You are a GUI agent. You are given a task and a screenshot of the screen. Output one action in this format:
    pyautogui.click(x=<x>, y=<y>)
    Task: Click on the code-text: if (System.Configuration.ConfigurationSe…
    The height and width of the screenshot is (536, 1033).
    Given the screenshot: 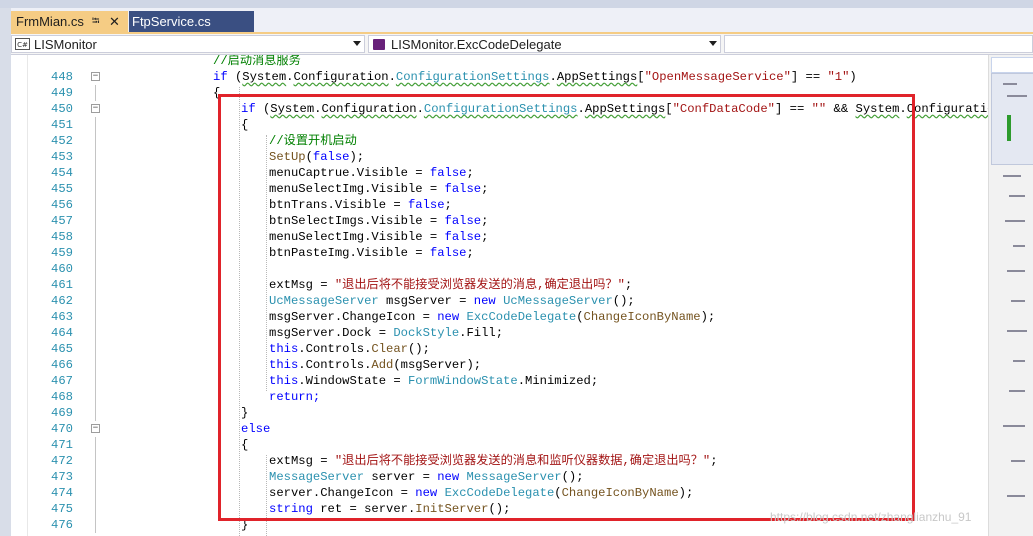 What is the action you would take?
    pyautogui.click(x=535, y=77)
    